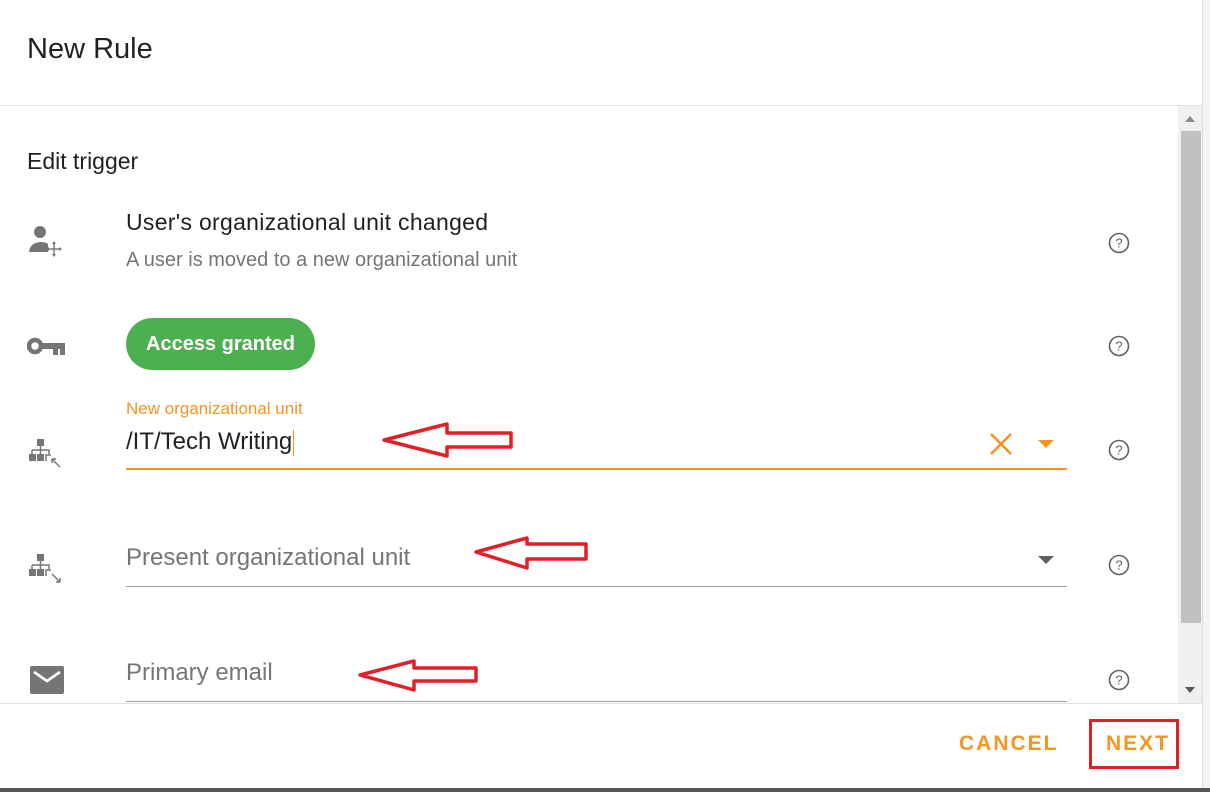 The image size is (1210, 792). I want to click on present-org-unit-field: Present organizational unit, so click(596, 557).